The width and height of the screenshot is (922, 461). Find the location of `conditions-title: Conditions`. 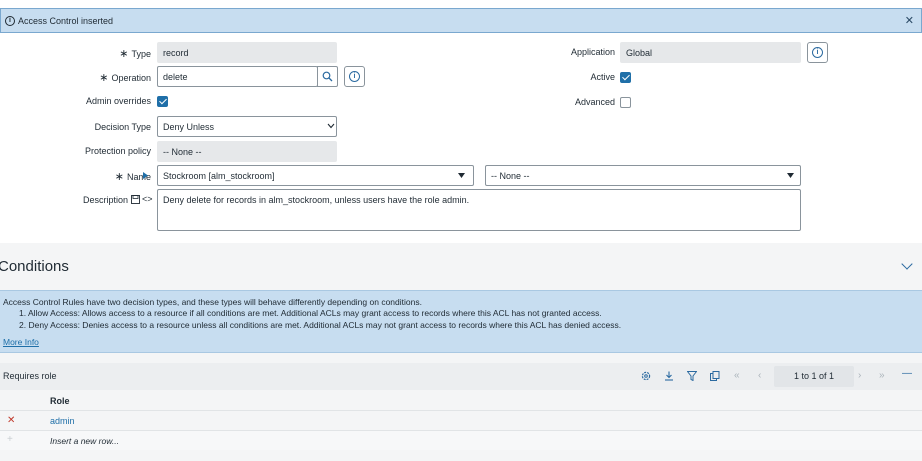

conditions-title: Conditions is located at coordinates (34, 266).